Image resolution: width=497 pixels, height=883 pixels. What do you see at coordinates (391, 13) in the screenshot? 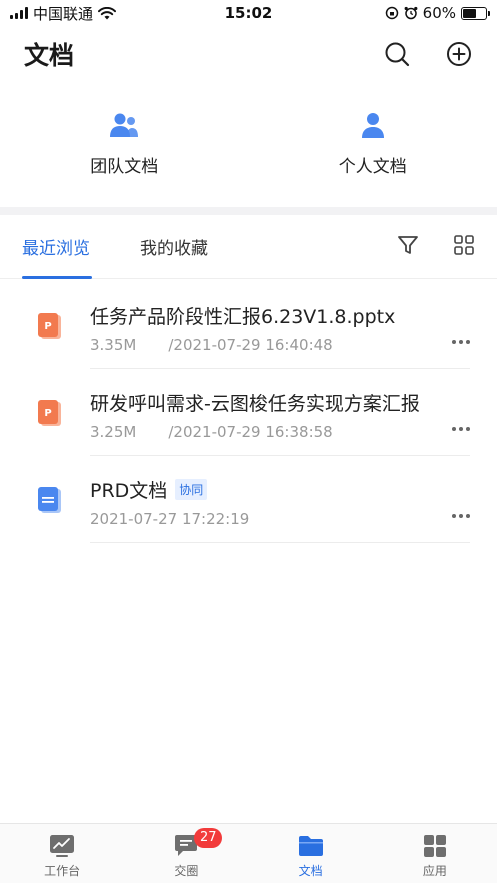
I see `lock-rotation-icon` at bounding box center [391, 13].